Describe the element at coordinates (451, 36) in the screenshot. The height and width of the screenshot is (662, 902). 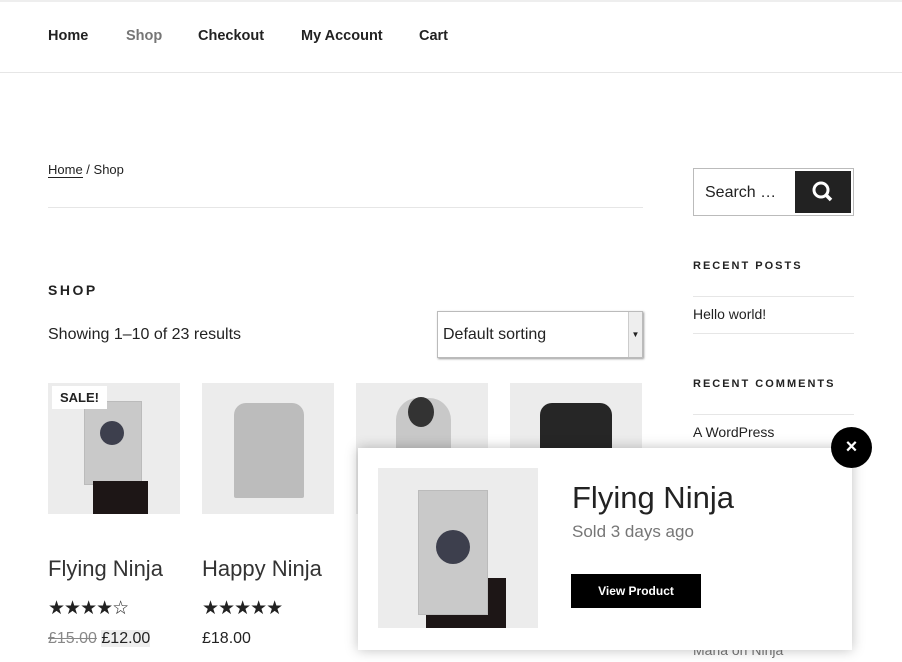
I see `top-nav: Home Shop Checkout My Account Cart` at that location.